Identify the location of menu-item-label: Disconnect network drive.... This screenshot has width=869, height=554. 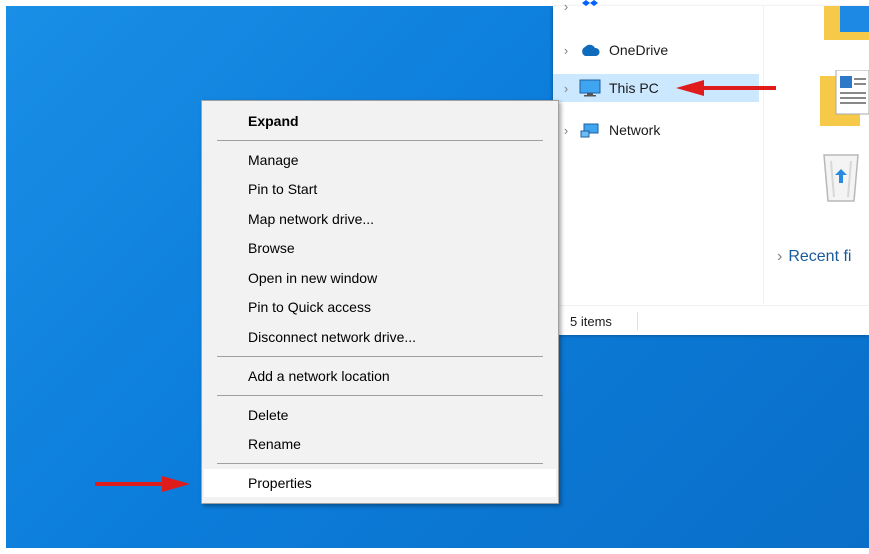
(332, 337).